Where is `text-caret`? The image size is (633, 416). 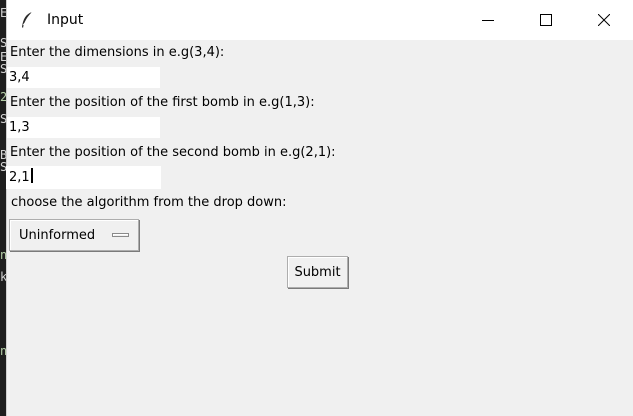 text-caret is located at coordinates (31, 175).